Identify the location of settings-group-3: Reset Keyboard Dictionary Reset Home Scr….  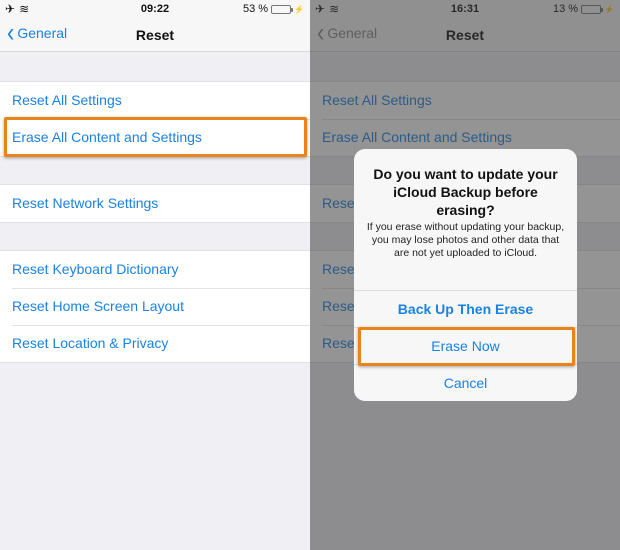
(155, 306).